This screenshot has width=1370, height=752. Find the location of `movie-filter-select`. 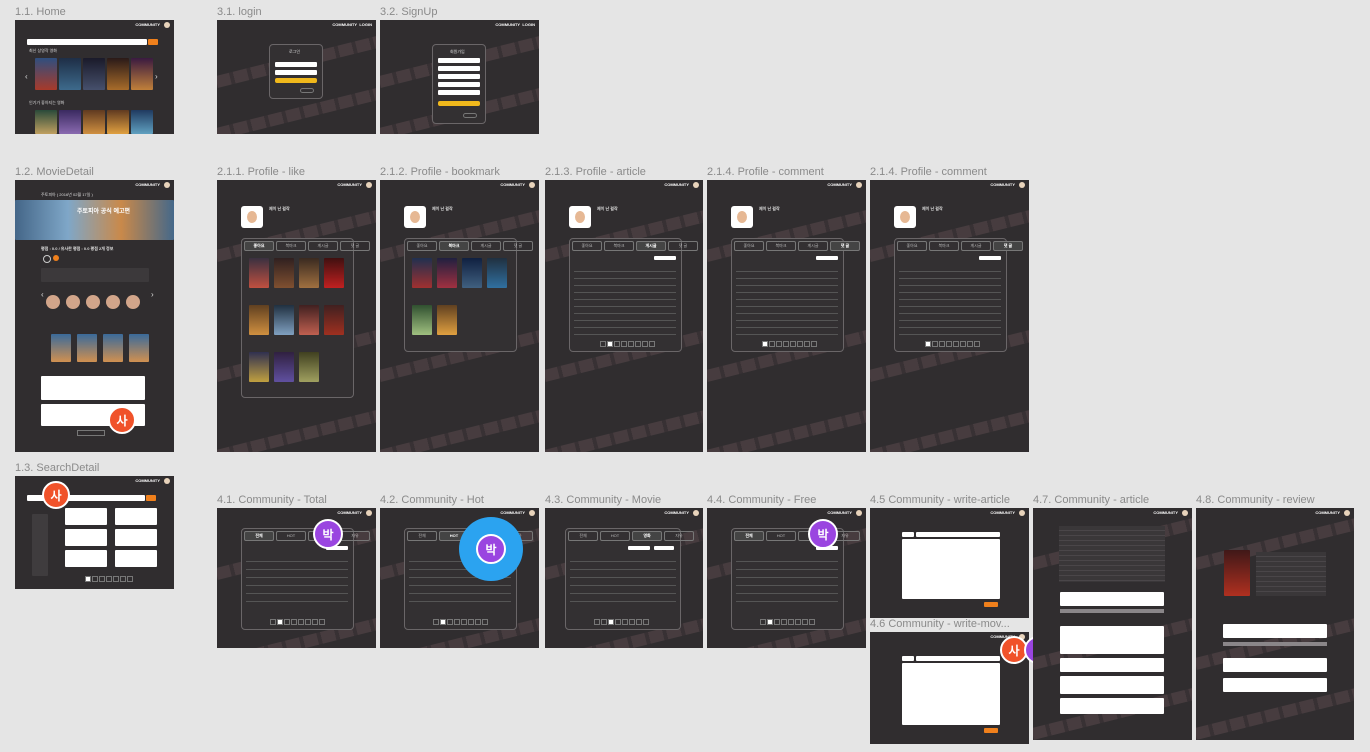

movie-filter-select is located at coordinates (639, 548).